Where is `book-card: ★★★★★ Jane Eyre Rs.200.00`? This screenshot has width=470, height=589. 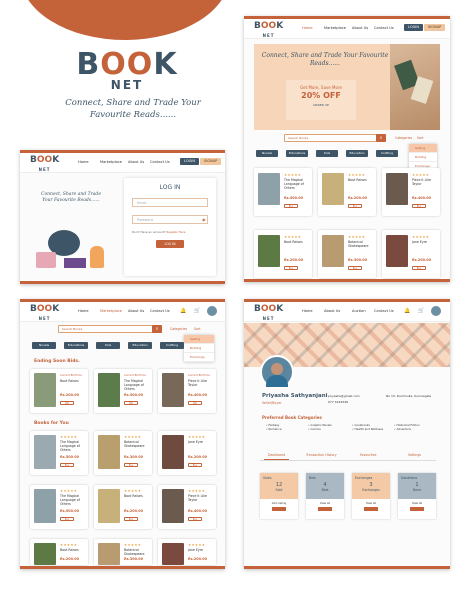 book-card: ★★★★★ Jane Eyre Rs.200.00 is located at coordinates (187, 552).